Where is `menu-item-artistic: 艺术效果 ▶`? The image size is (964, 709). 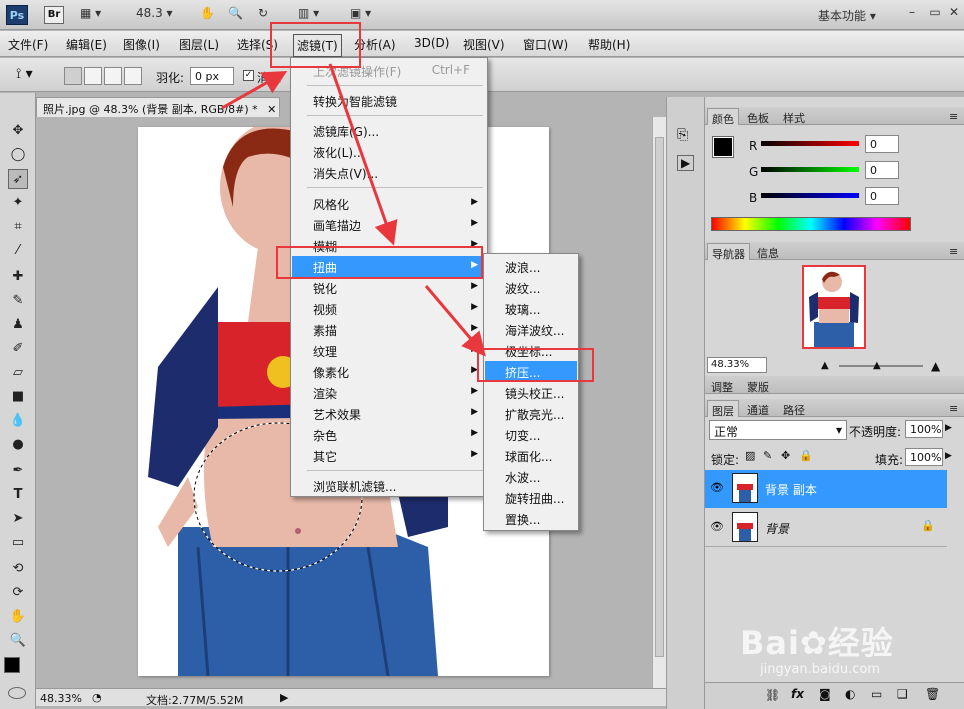
menu-item-artistic: 艺术效果 ▶ is located at coordinates (389, 413).